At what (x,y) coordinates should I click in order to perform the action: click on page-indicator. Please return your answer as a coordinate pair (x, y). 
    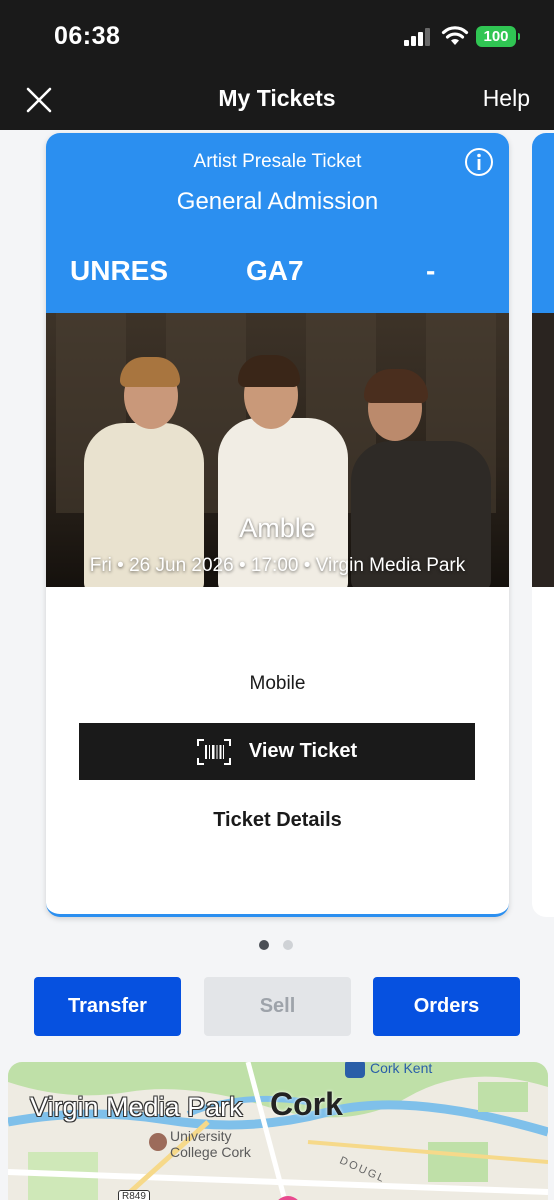
    Looking at the image, I should click on (276, 945).